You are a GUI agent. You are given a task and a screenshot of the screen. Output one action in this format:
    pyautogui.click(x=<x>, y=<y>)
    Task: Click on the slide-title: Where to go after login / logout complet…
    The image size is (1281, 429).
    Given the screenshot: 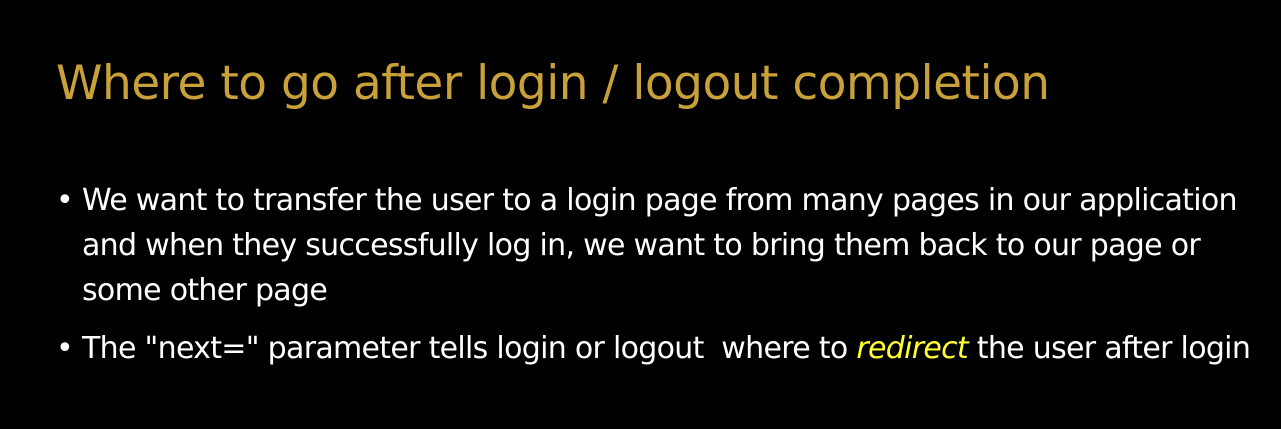 What is the action you would take?
    pyautogui.click(x=553, y=83)
    